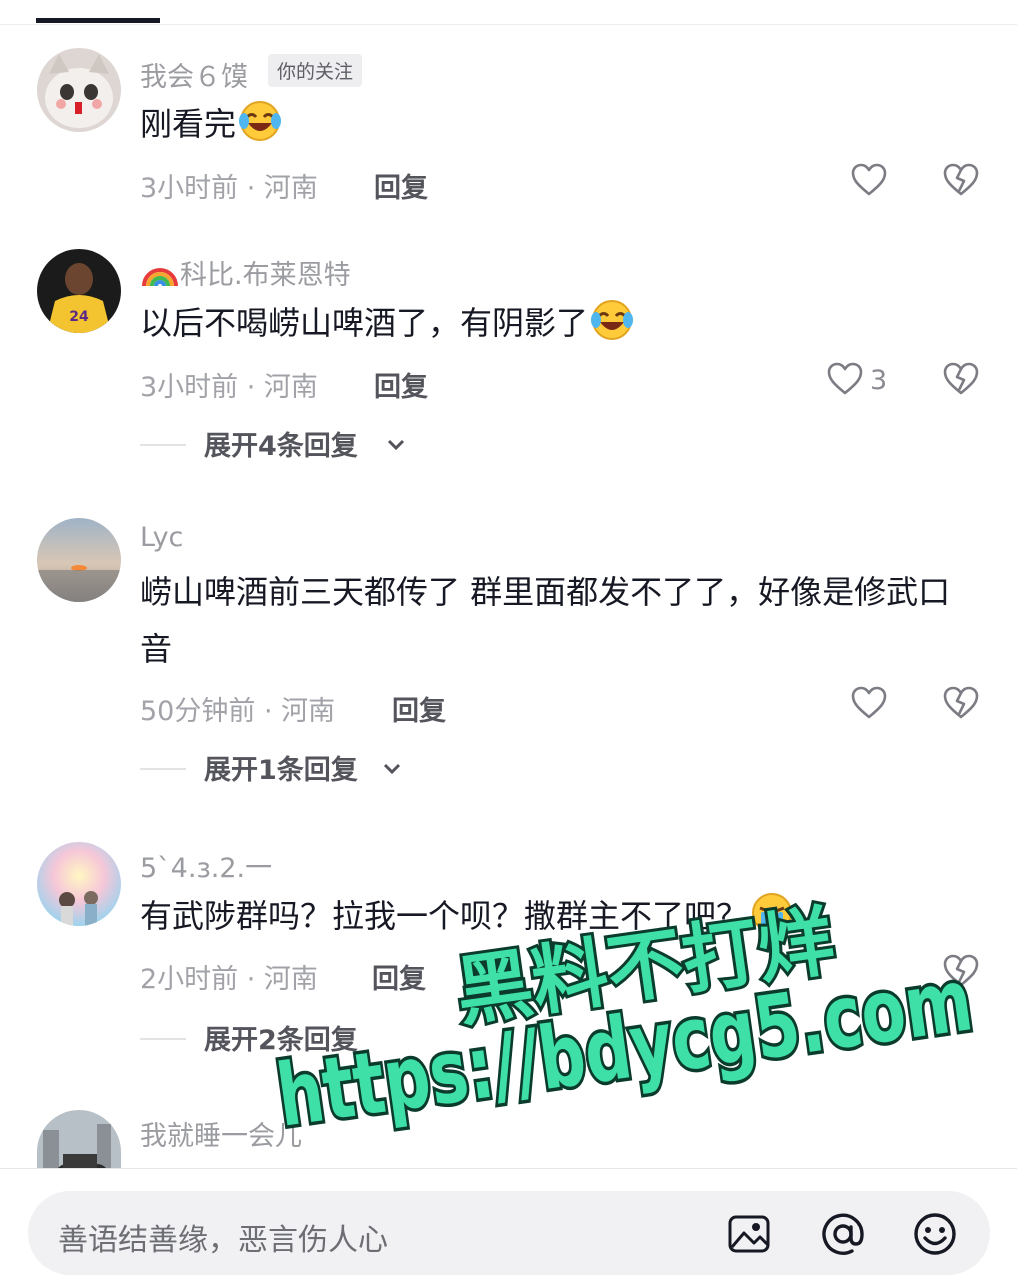  Describe the element at coordinates (238, 711) in the screenshot. I see `comment-meta: 50分钟前 · 河南` at that location.